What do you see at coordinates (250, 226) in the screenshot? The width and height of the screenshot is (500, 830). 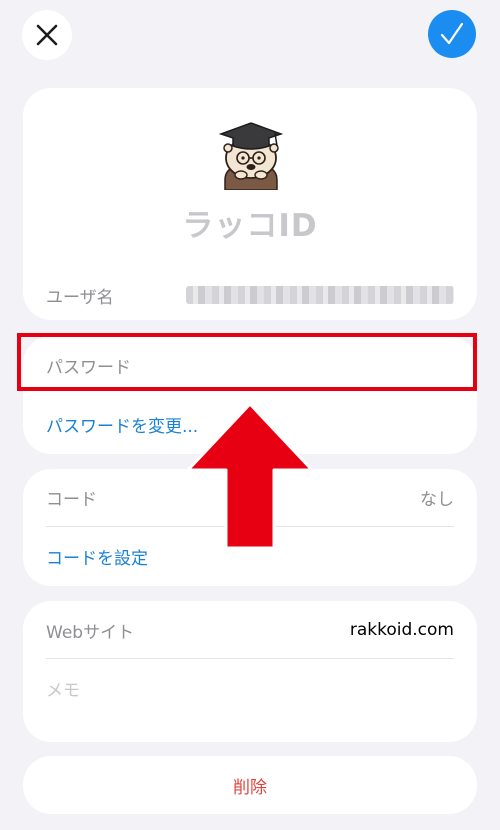 I see `app-name: ラッコID` at bounding box center [250, 226].